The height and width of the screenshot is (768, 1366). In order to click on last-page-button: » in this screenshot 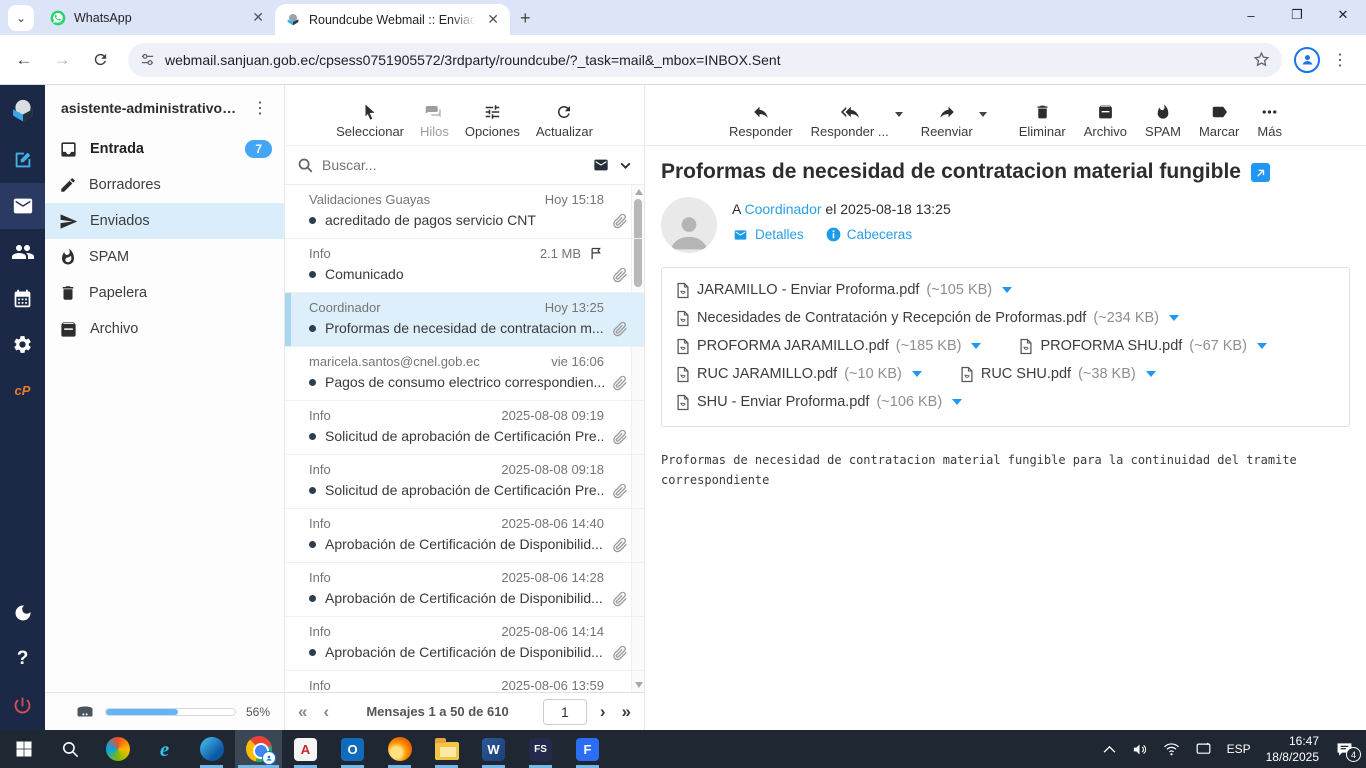, I will do `click(626, 712)`.